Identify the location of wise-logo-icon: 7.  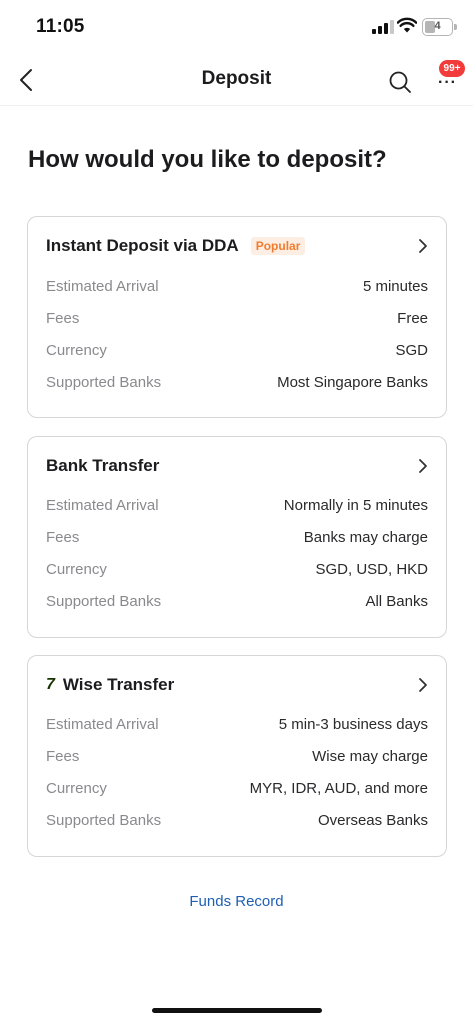
(50, 684).